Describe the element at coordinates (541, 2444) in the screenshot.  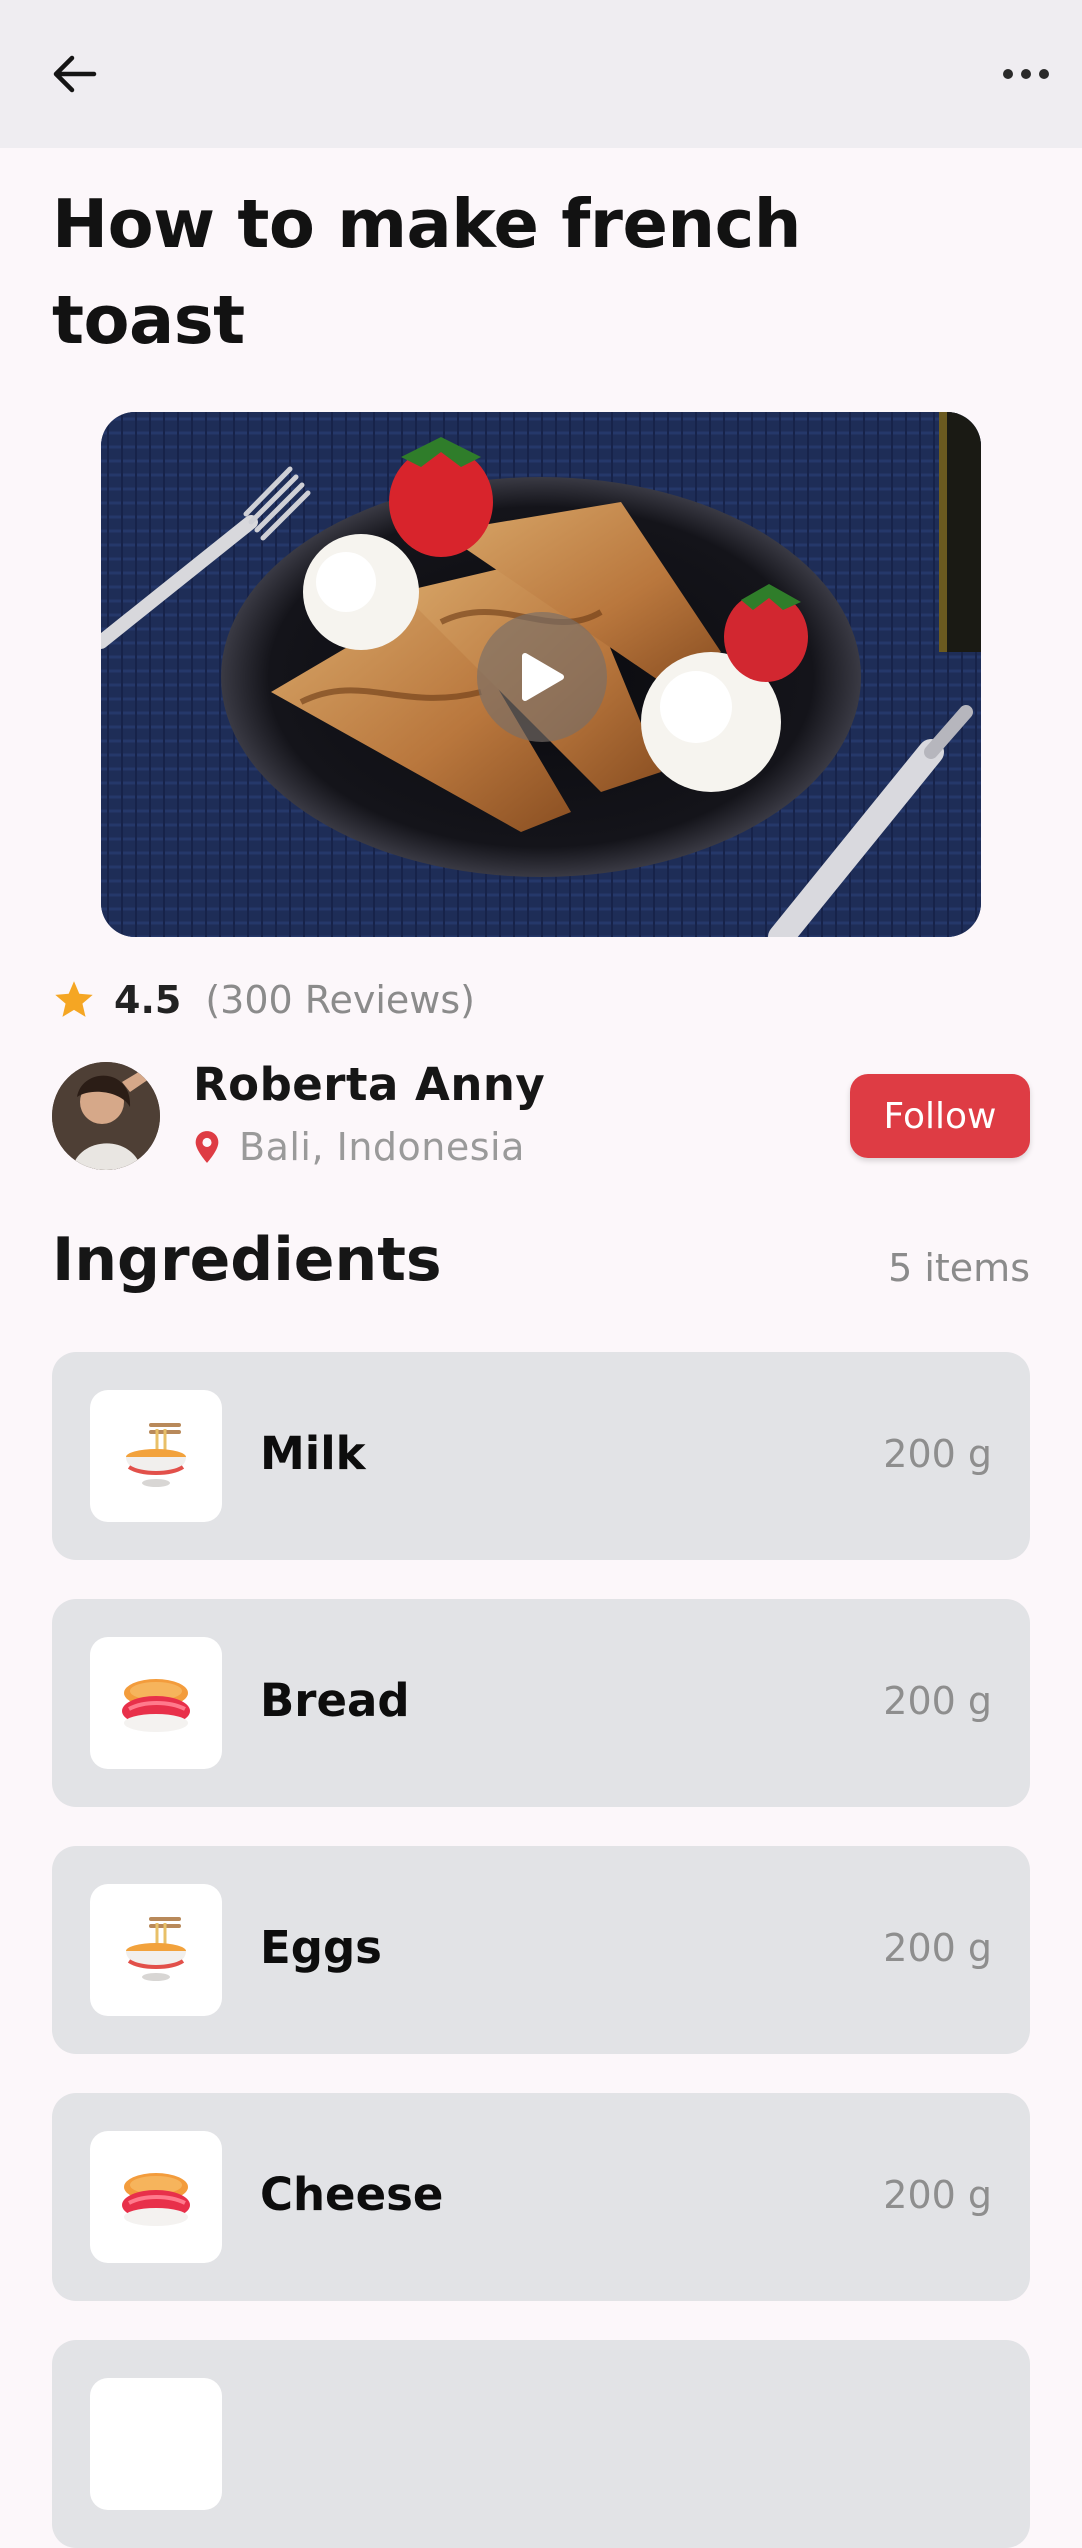
I see `ingredient-item-partial` at that location.